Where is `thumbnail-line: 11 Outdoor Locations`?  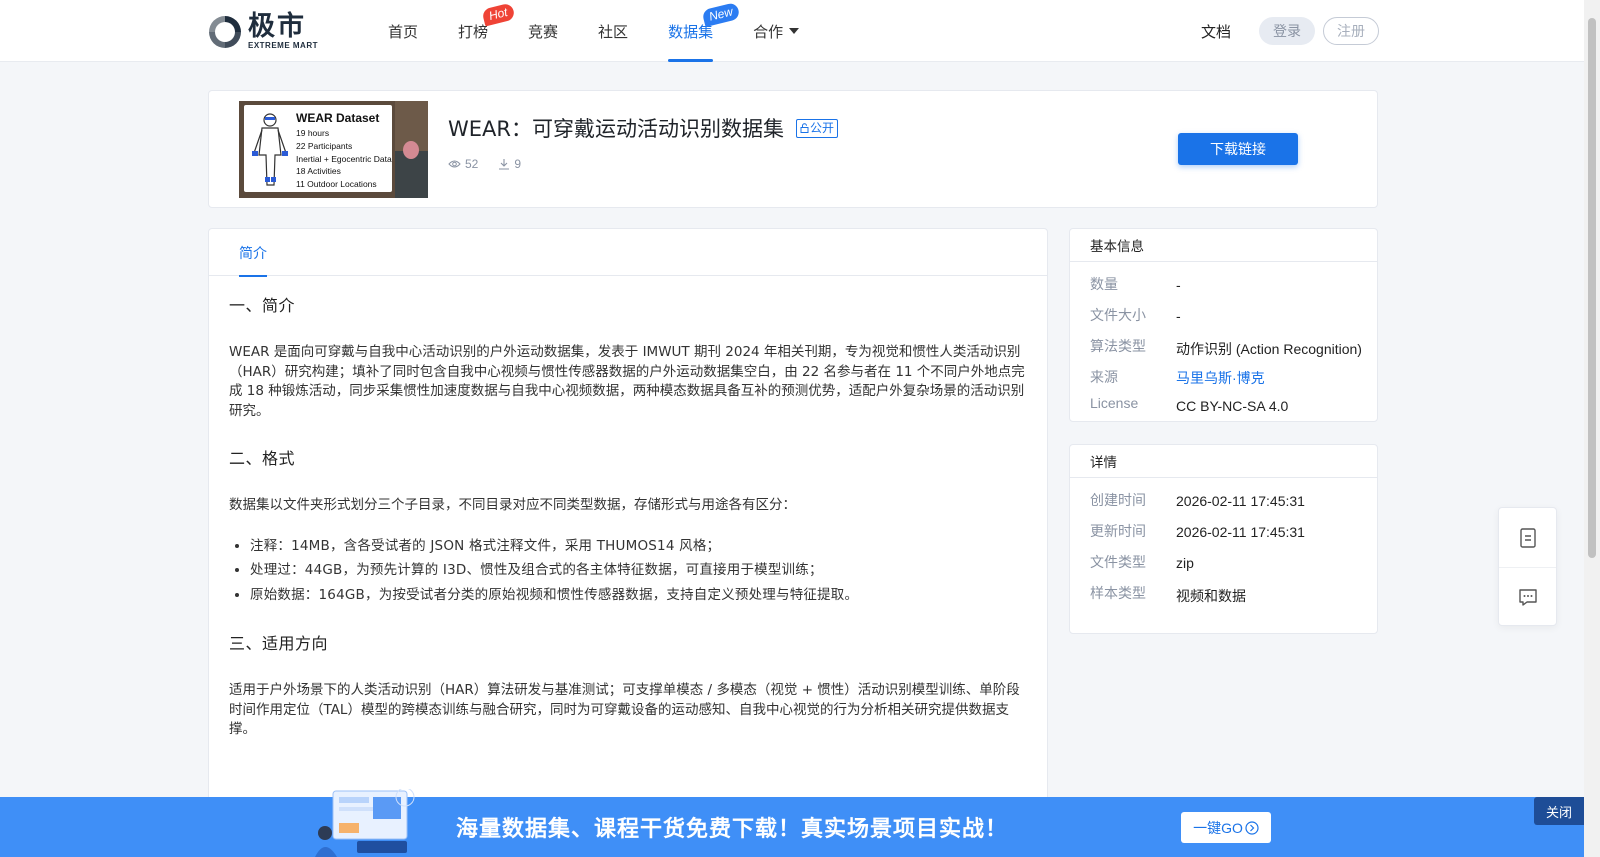 thumbnail-line: 11 Outdoor Locations is located at coordinates (336, 184).